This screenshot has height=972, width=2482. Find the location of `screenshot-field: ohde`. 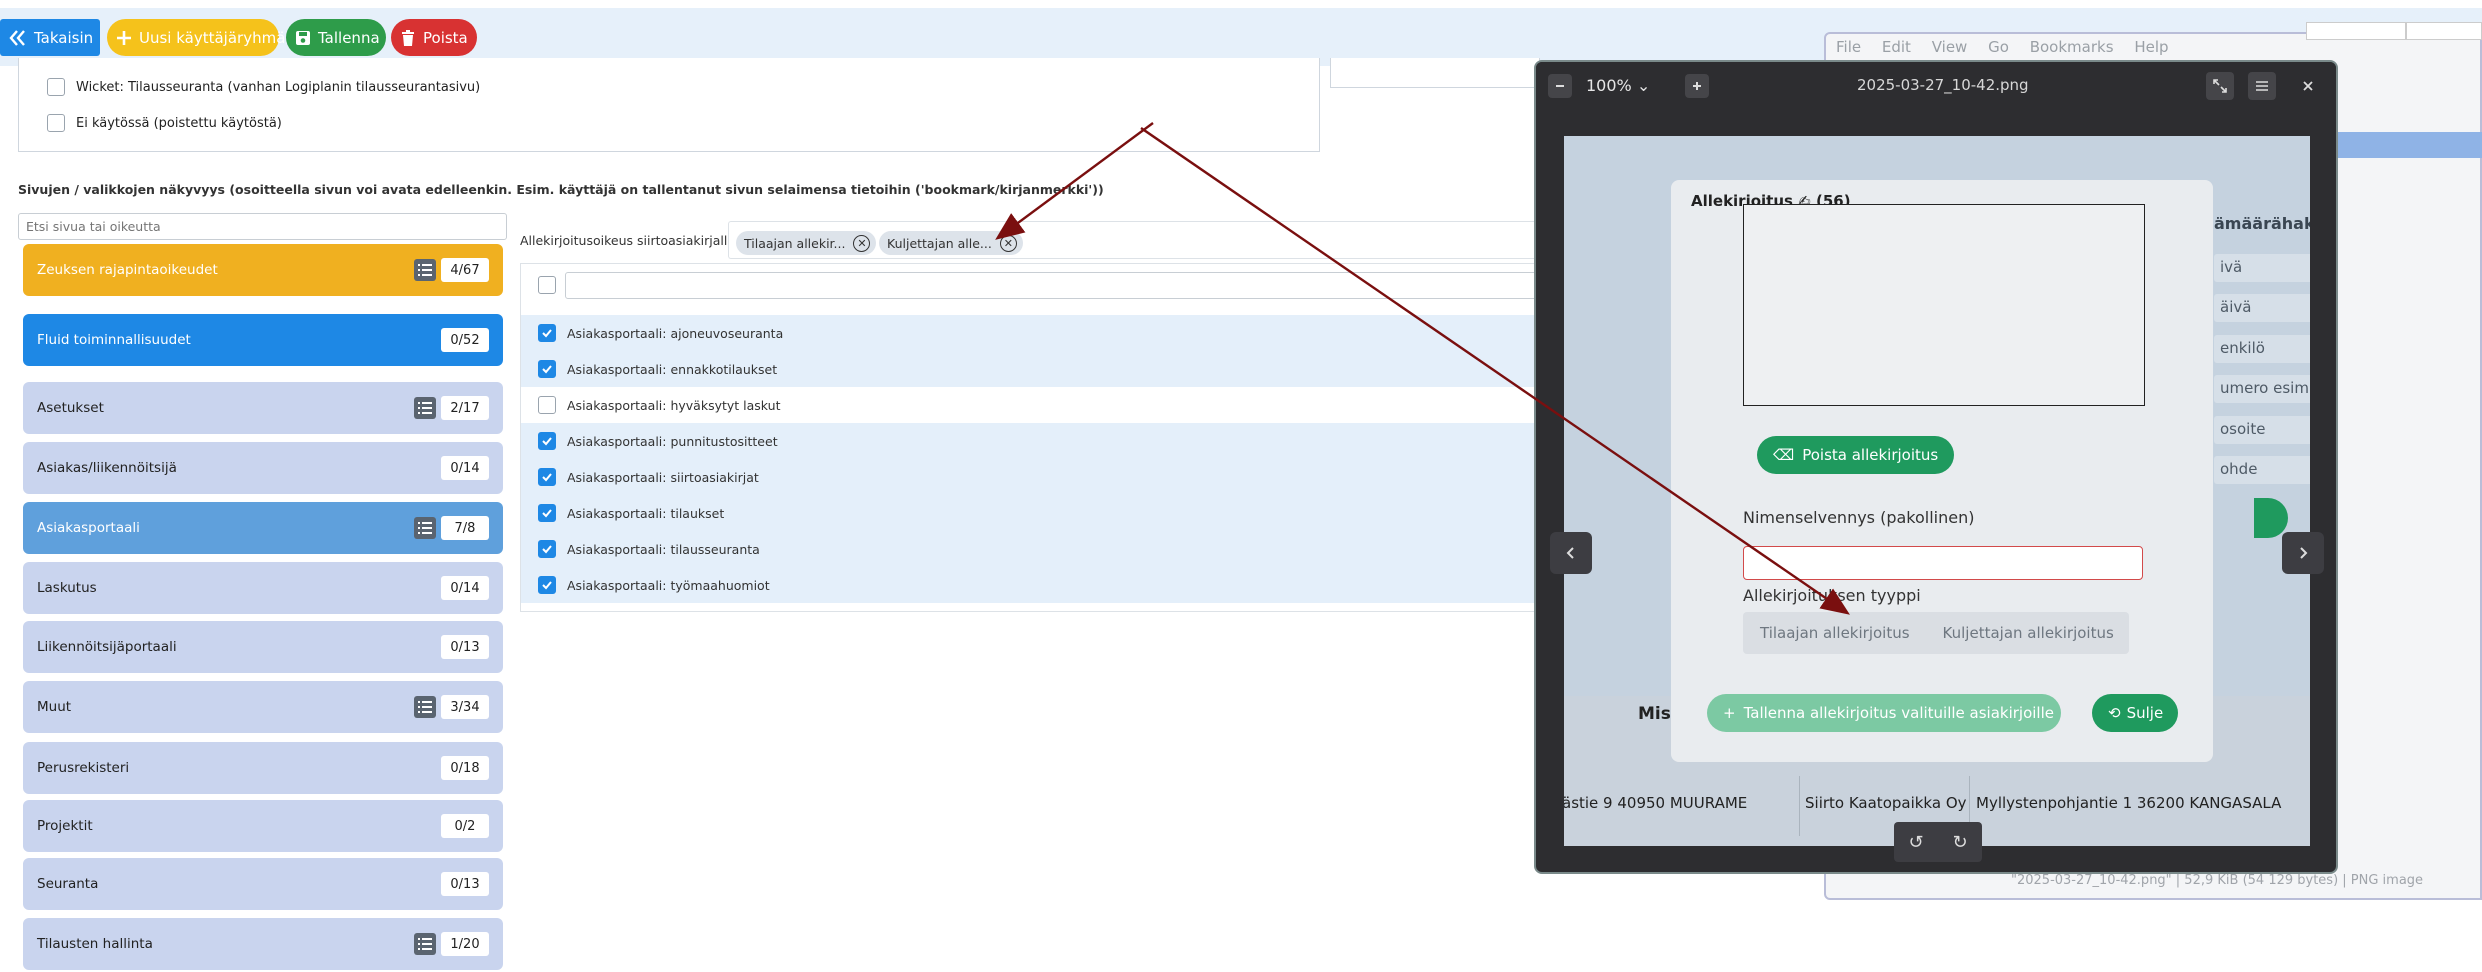

screenshot-field: ohde is located at coordinates (2262, 470).